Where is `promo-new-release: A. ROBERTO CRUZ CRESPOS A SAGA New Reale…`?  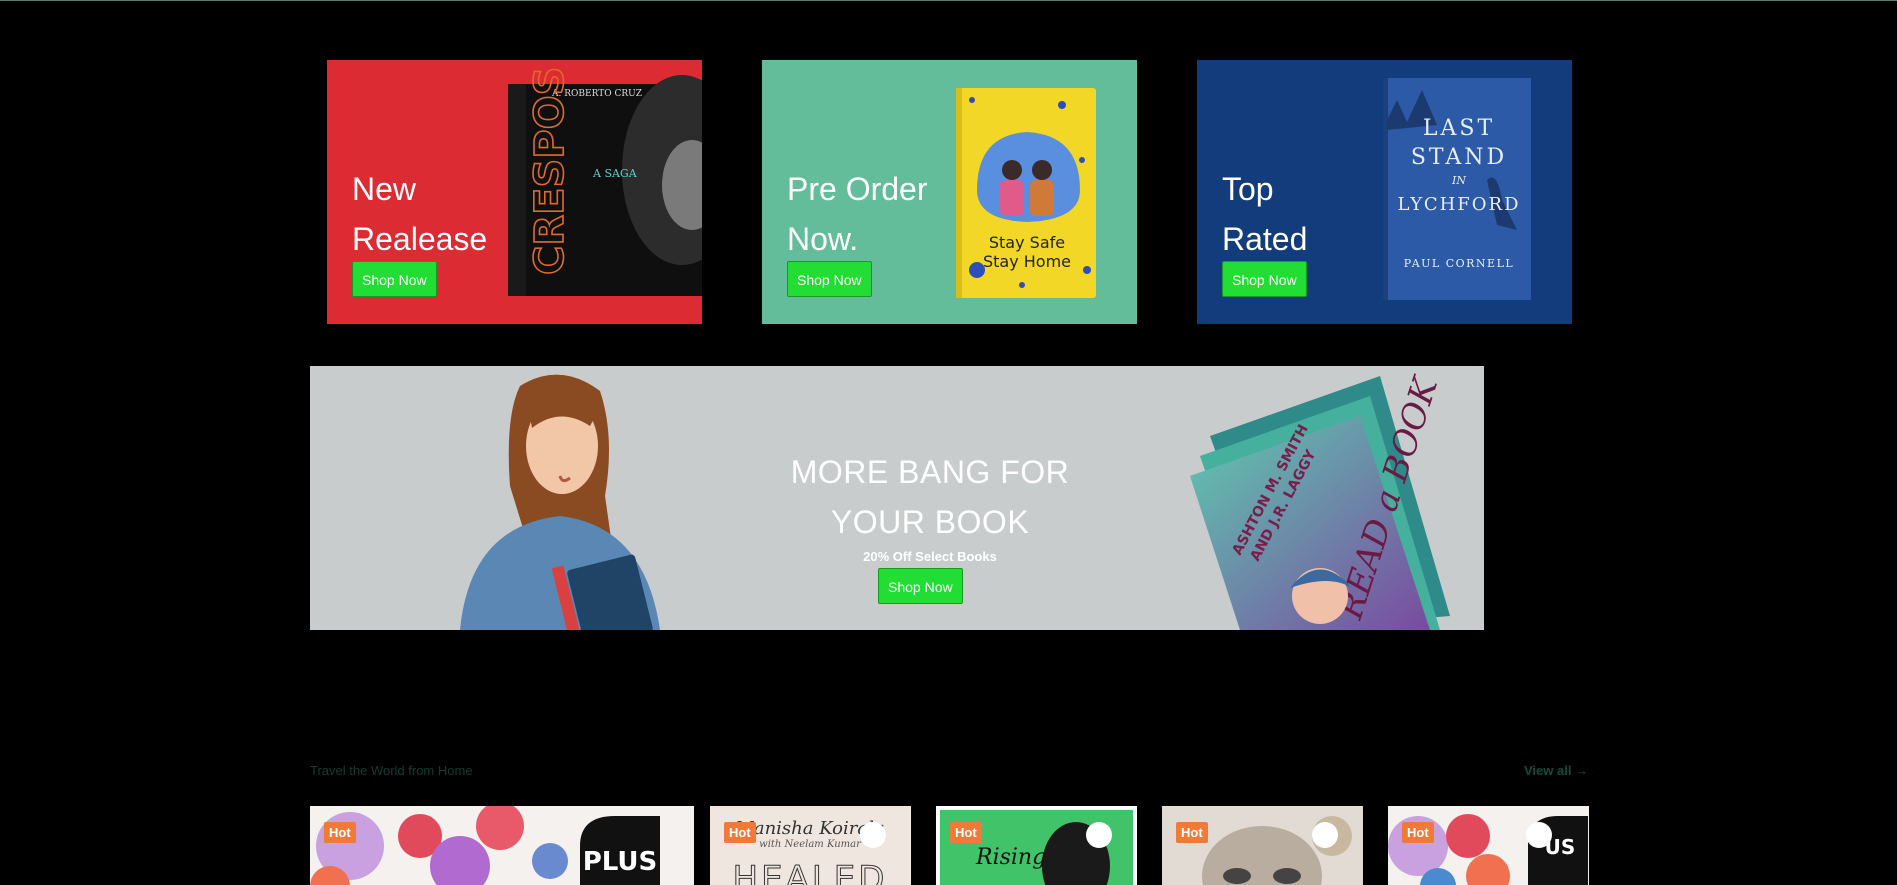 promo-new-release: A. ROBERTO CRUZ CRESPOS A SAGA New Reale… is located at coordinates (514, 192).